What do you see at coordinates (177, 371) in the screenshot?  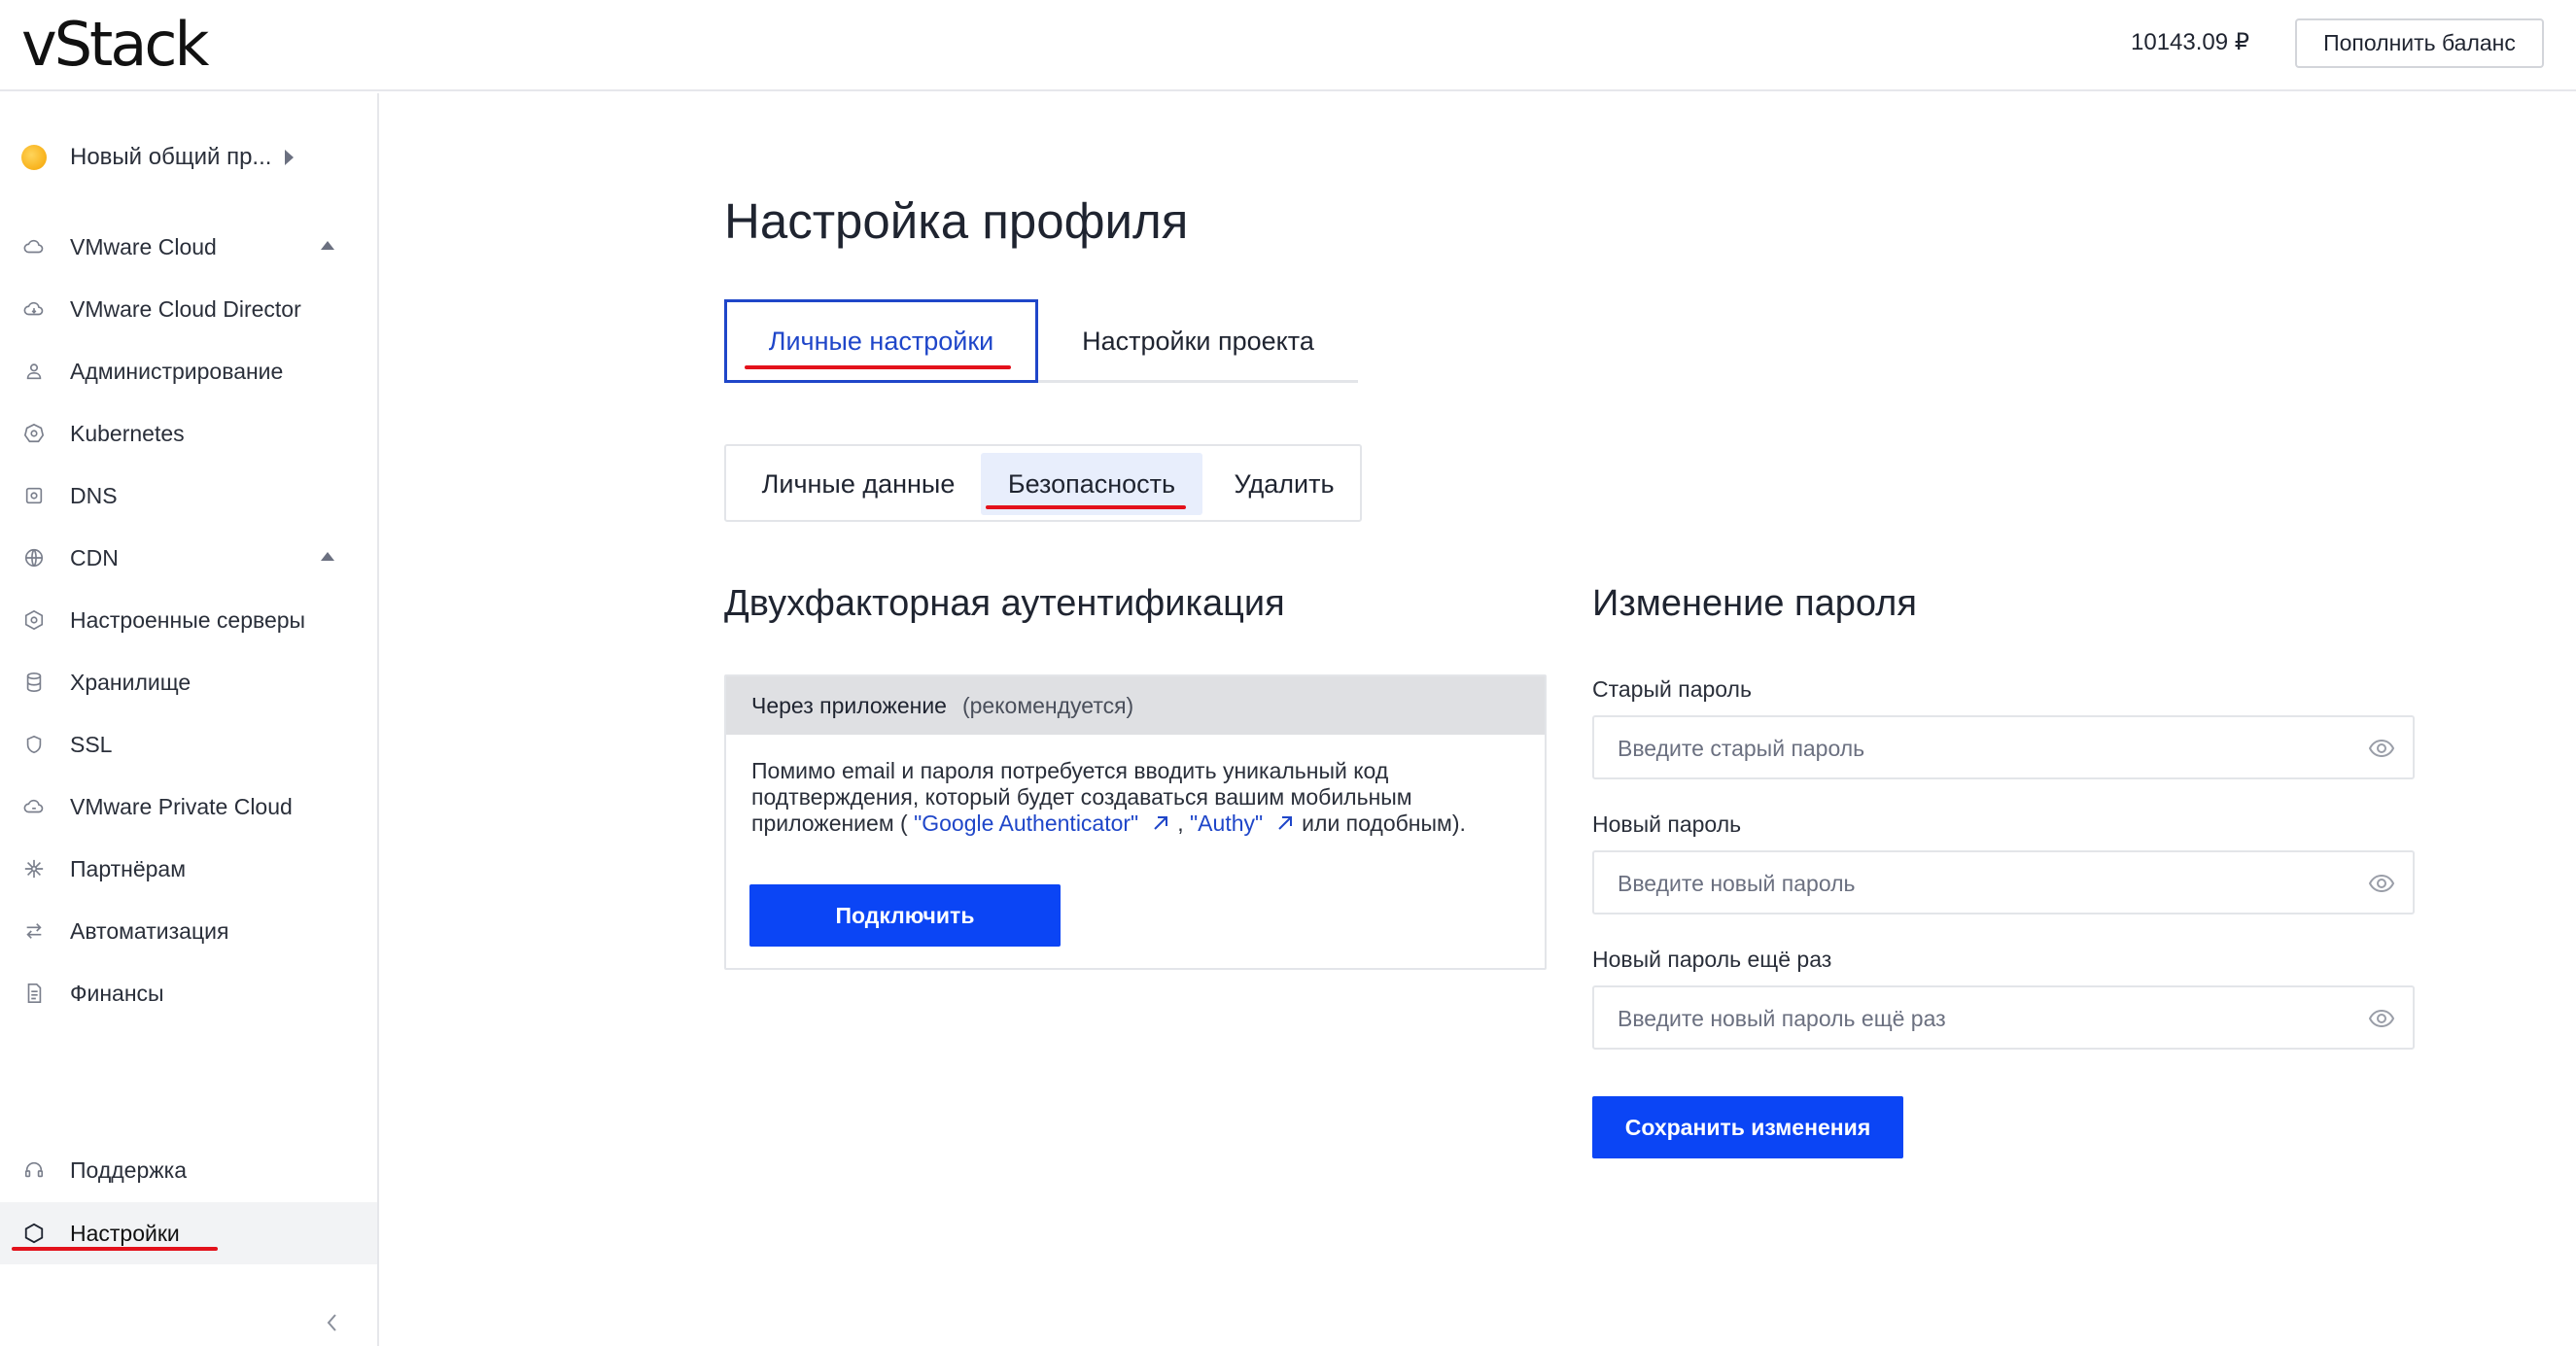 I see `sidebar-item-label: Администрирование` at bounding box center [177, 371].